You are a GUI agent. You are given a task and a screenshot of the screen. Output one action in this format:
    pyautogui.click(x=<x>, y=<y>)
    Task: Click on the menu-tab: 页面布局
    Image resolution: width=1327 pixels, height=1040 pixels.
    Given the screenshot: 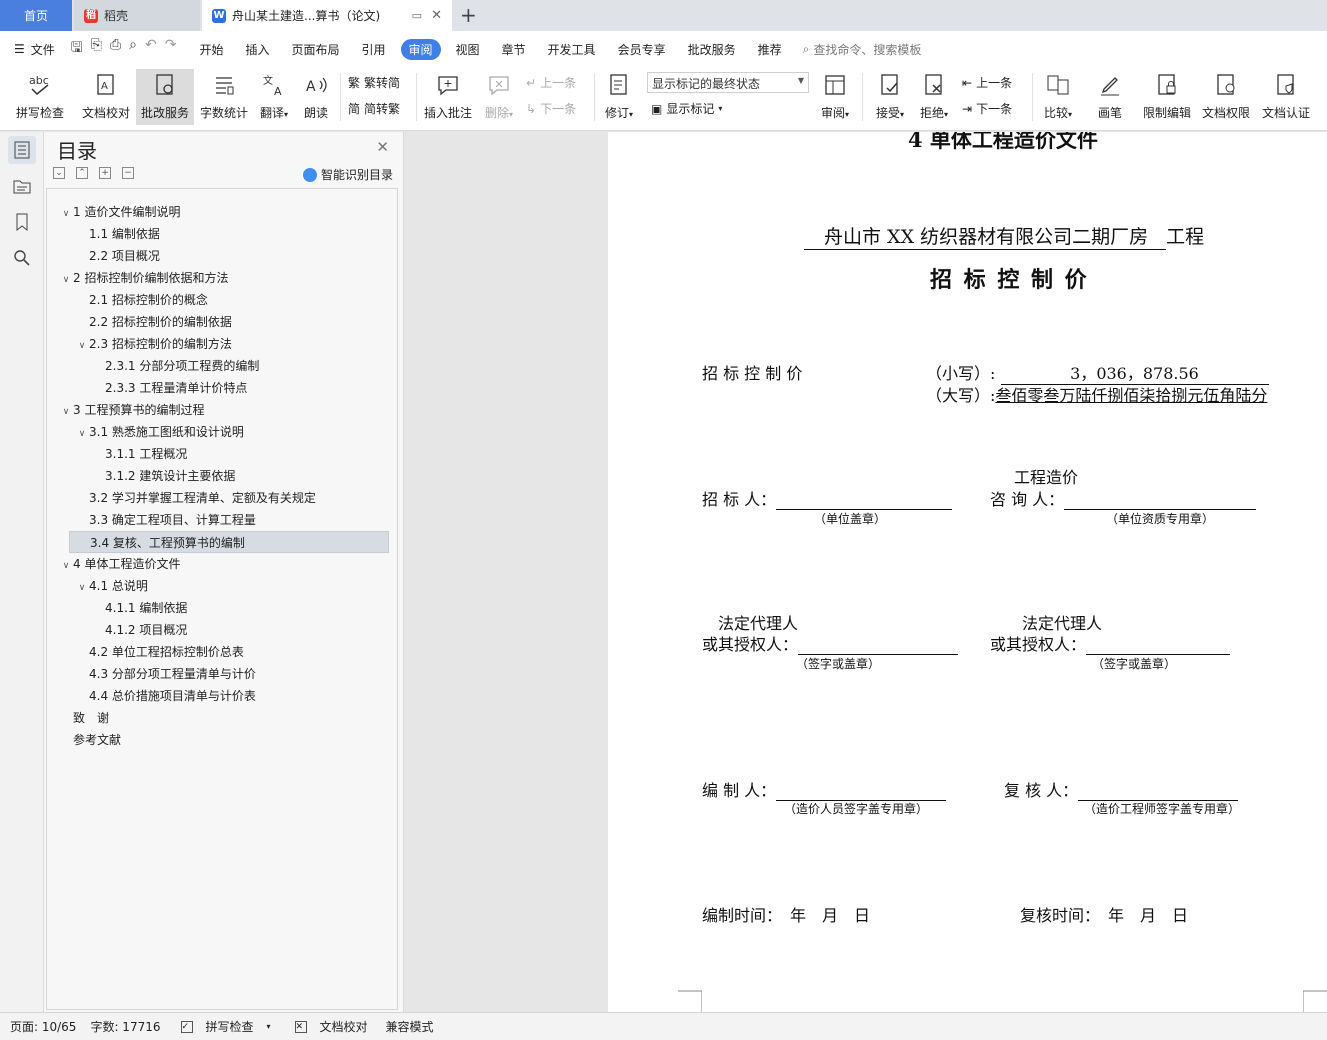 What is the action you would take?
    pyautogui.click(x=315, y=49)
    